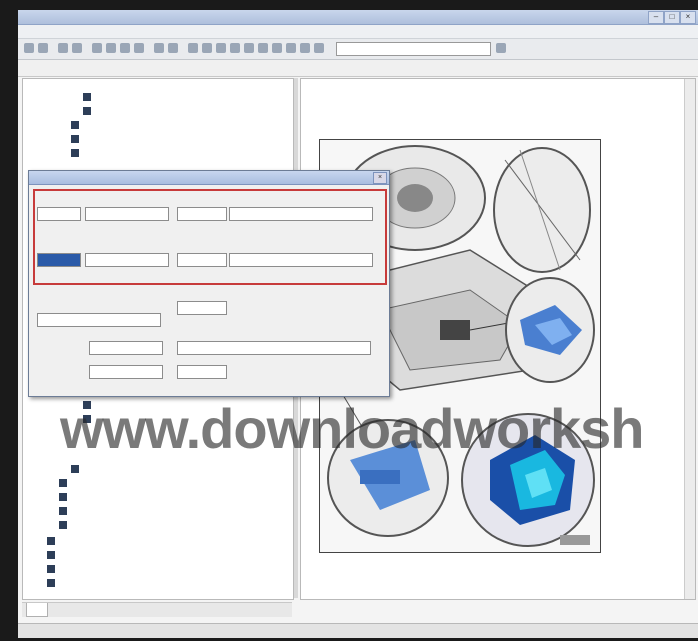 This screenshot has height=641, width=698. What do you see at coordinates (139, 48) in the screenshot?
I see `zoom-out-icon` at bounding box center [139, 48].